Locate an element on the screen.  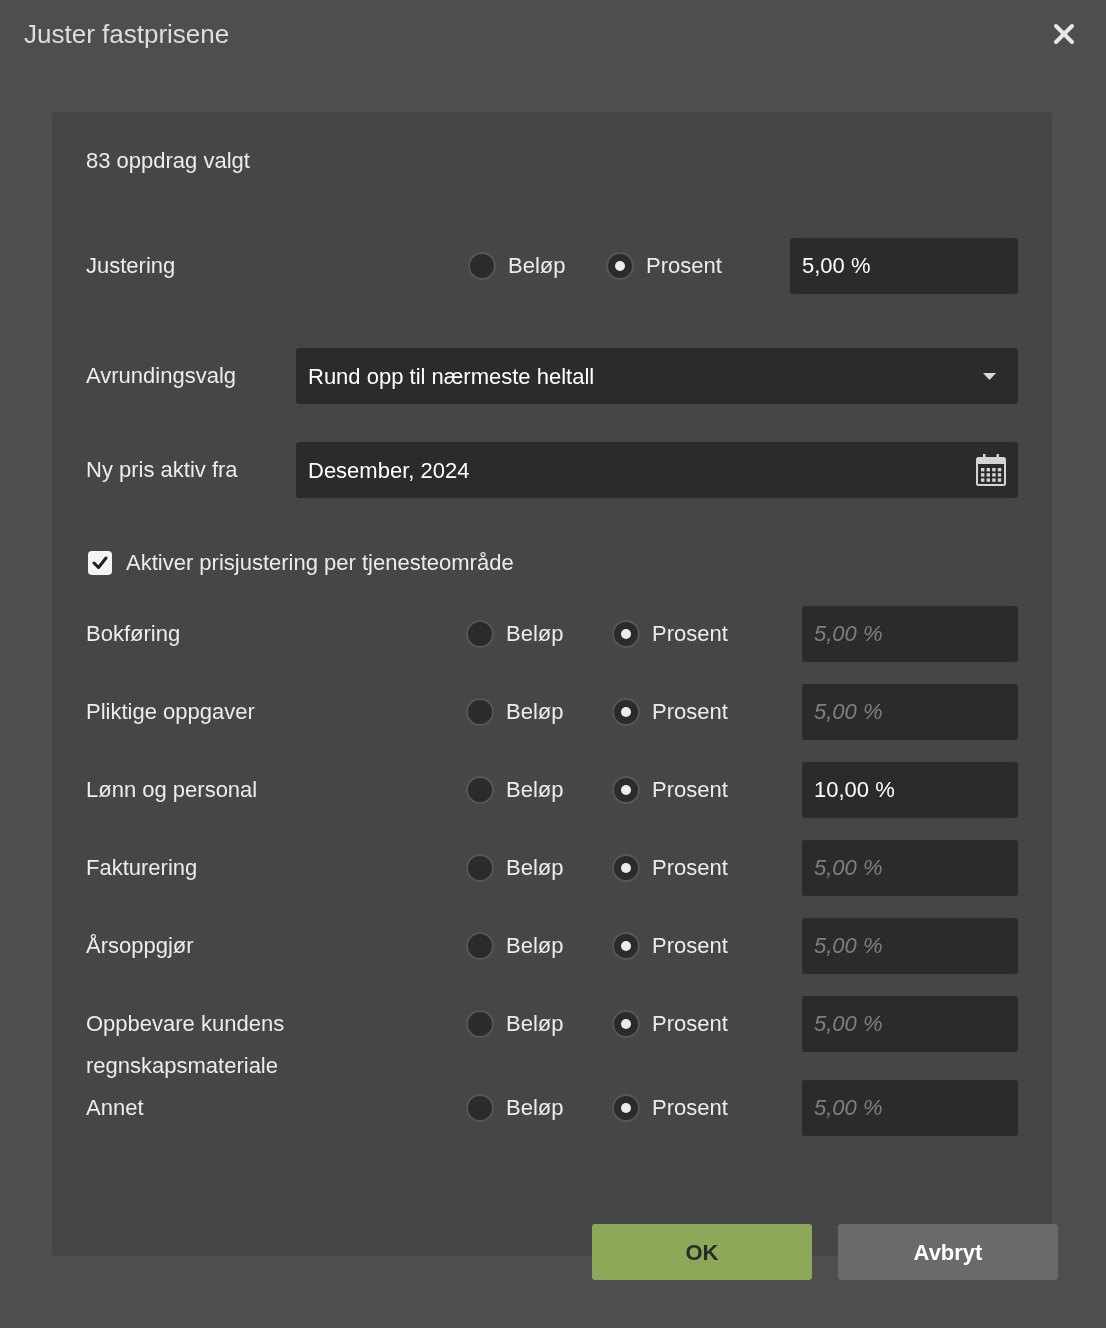
caret-icon is located at coordinates (989, 376).